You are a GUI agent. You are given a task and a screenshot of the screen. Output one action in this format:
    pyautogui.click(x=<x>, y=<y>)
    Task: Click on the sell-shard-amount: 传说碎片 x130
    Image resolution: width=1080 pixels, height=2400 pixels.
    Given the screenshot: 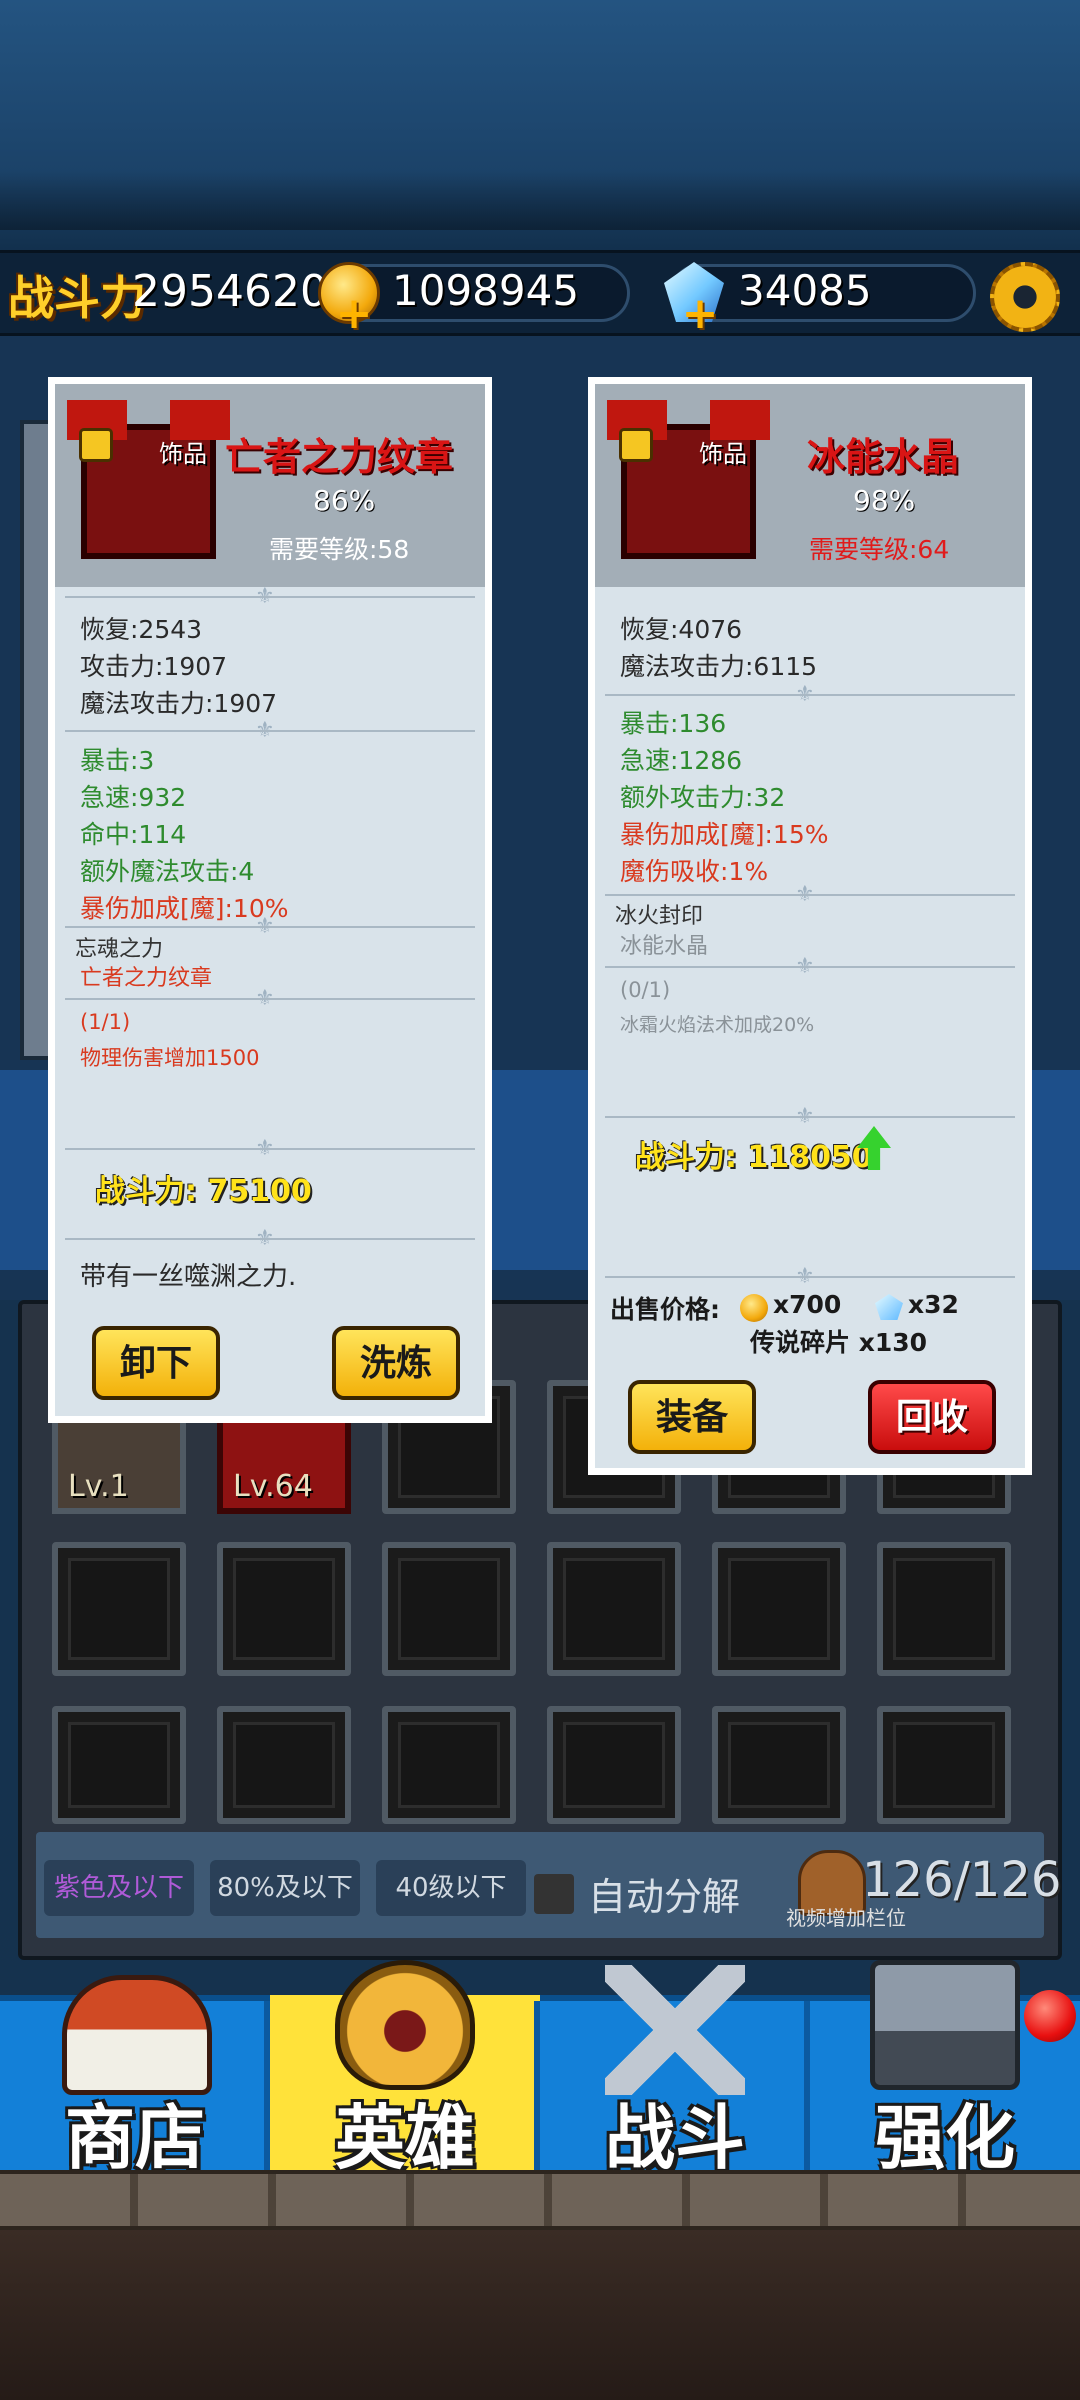 What is the action you would take?
    pyautogui.click(x=839, y=1342)
    